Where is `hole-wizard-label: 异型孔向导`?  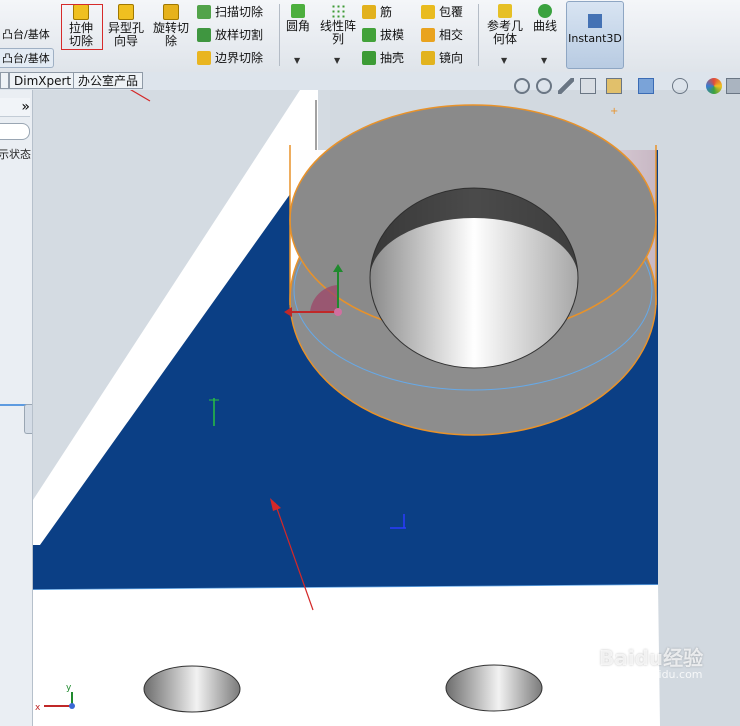 hole-wizard-label: 异型孔向导 is located at coordinates (126, 34).